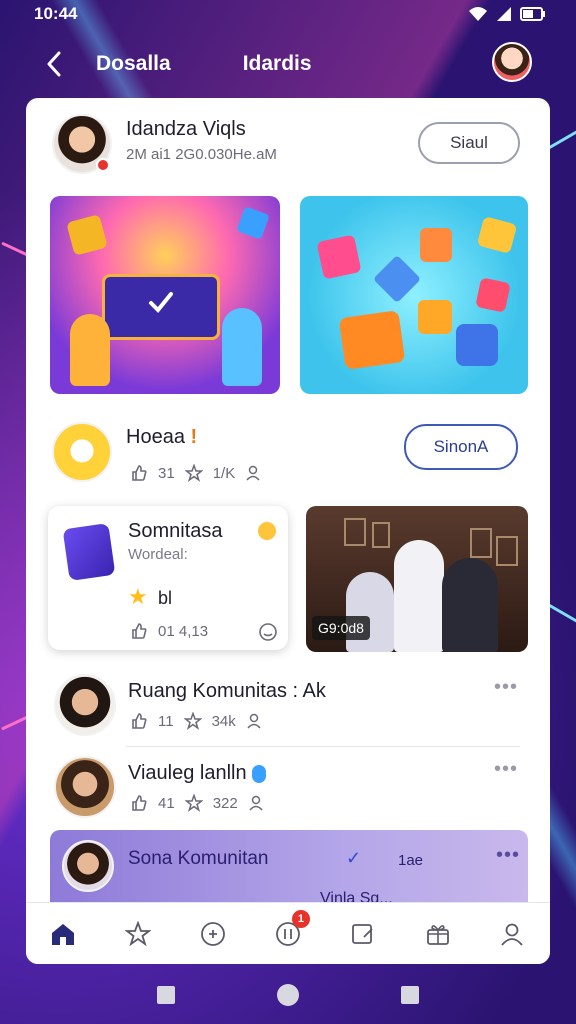  I want to click on star-count: 1/K, so click(224, 473).